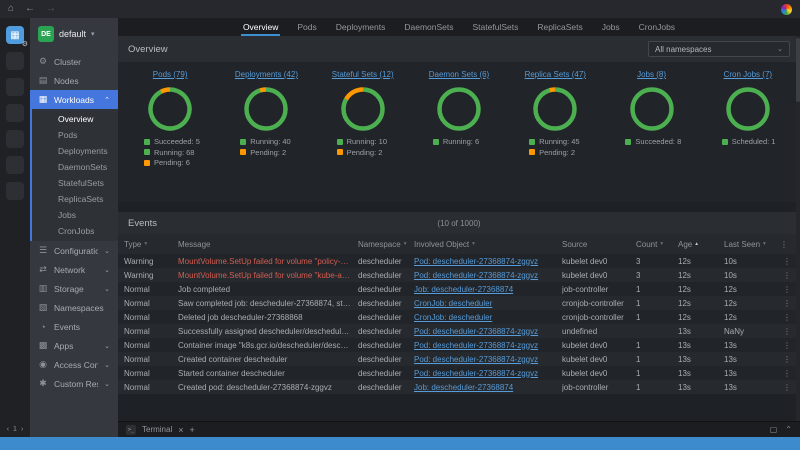 The image size is (800, 450). What do you see at coordinates (8, 429) in the screenshot?
I see `prev-page-icon: ‹` at bounding box center [8, 429].